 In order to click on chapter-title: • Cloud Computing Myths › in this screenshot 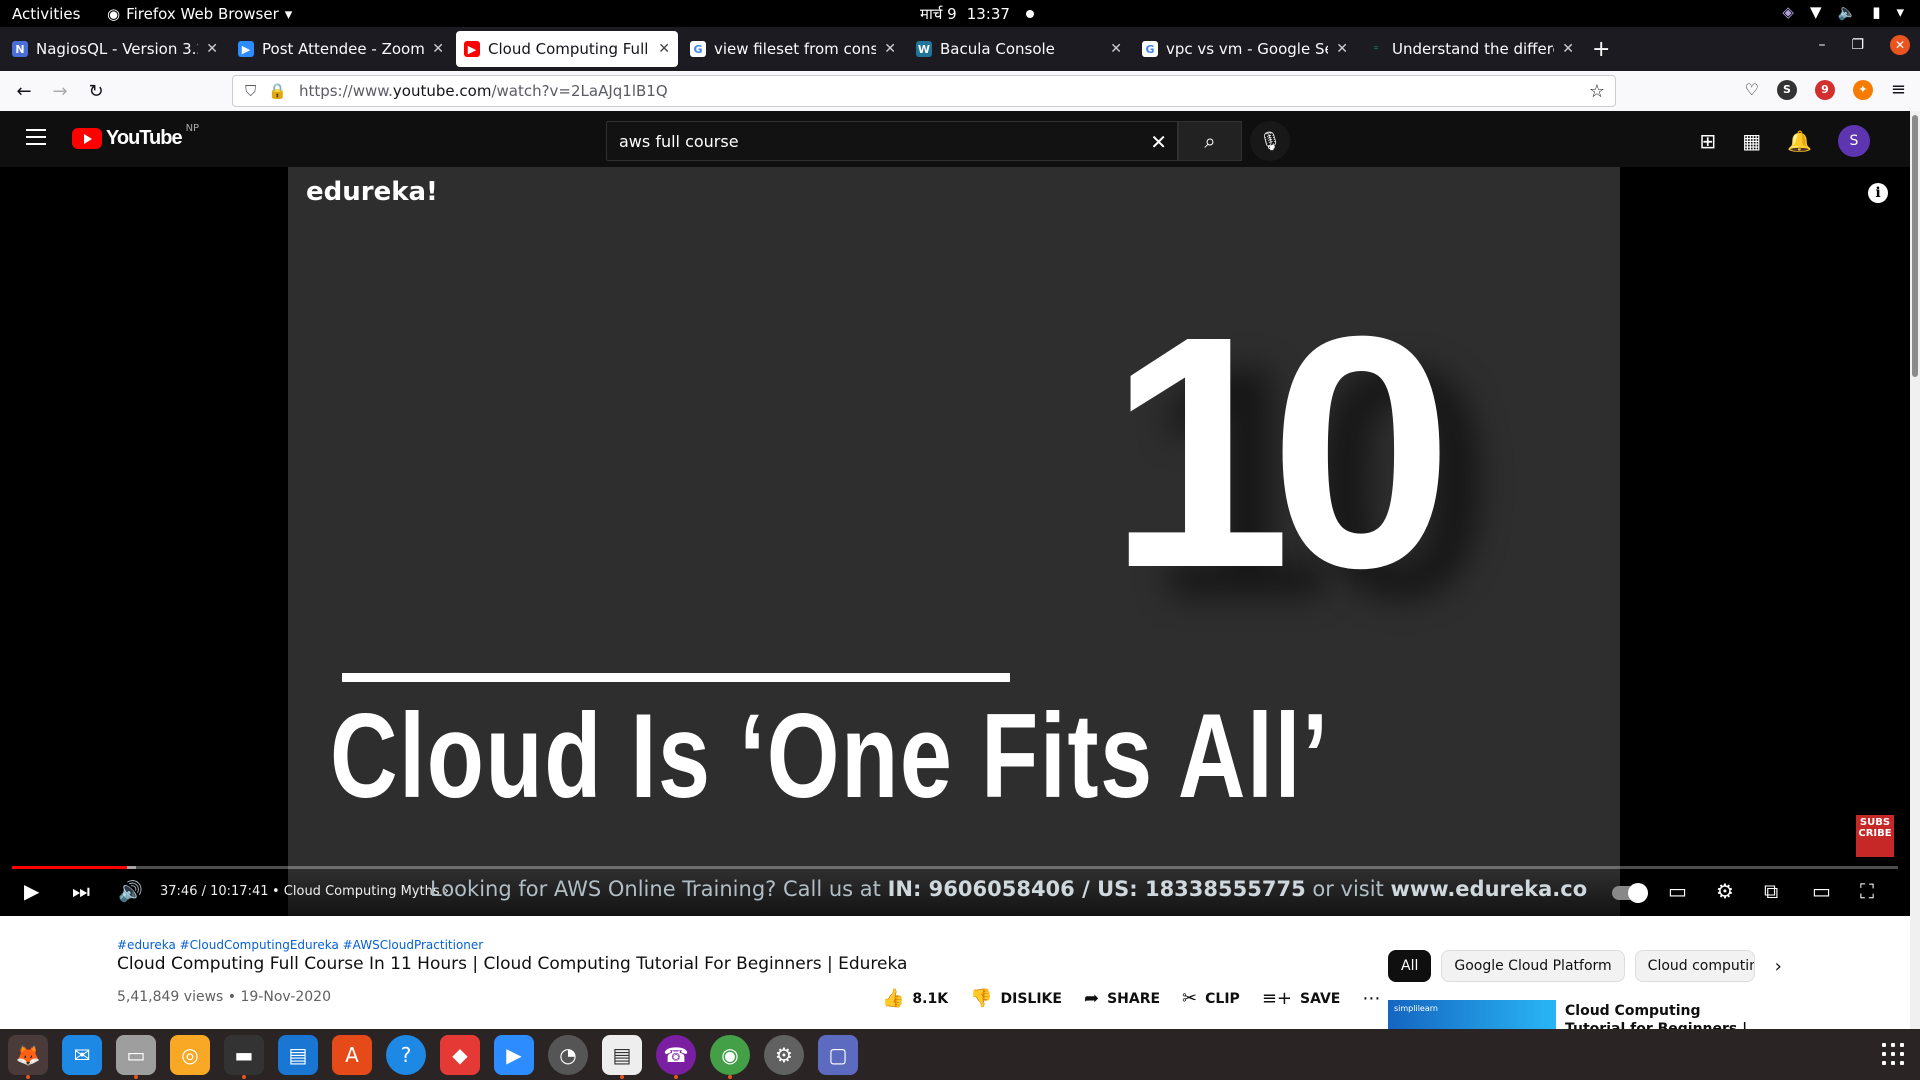, I will do `click(360, 891)`.